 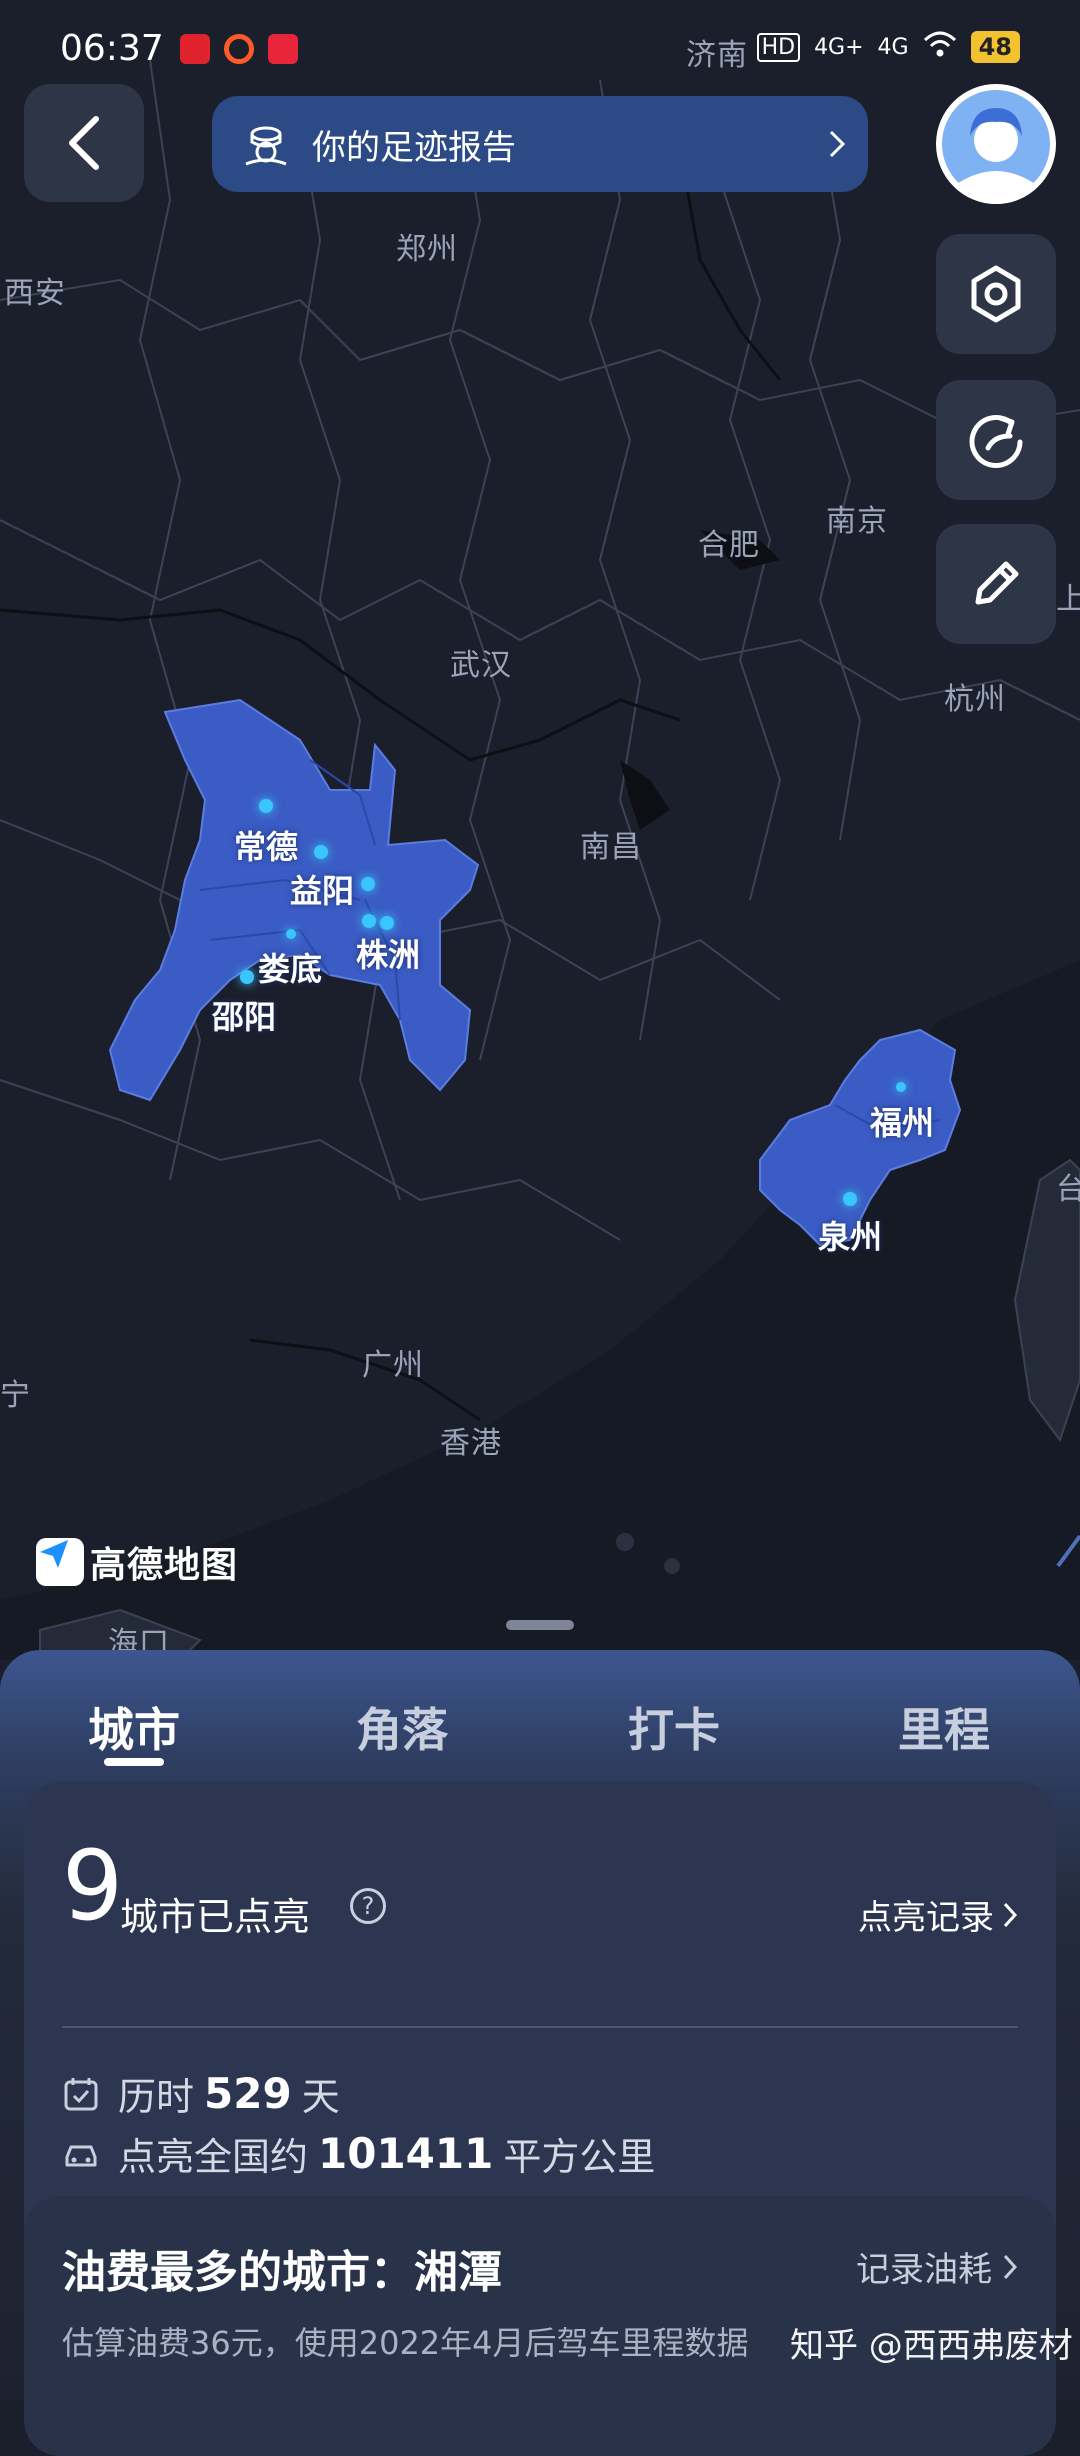 I want to click on back-button, so click(x=84, y=143).